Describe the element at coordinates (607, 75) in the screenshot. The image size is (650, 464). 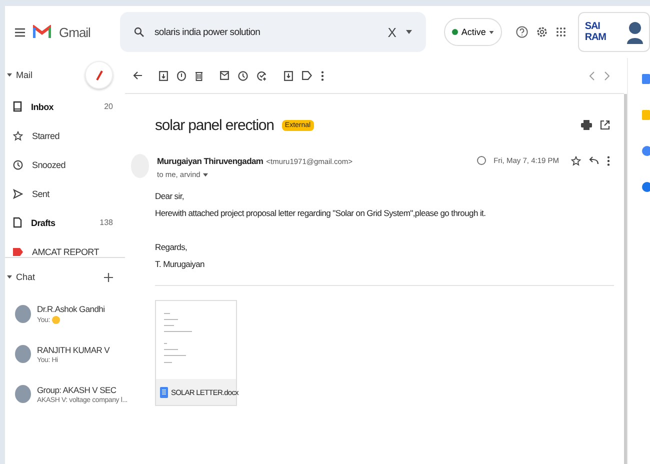
I see `older-chevron-icon` at that location.